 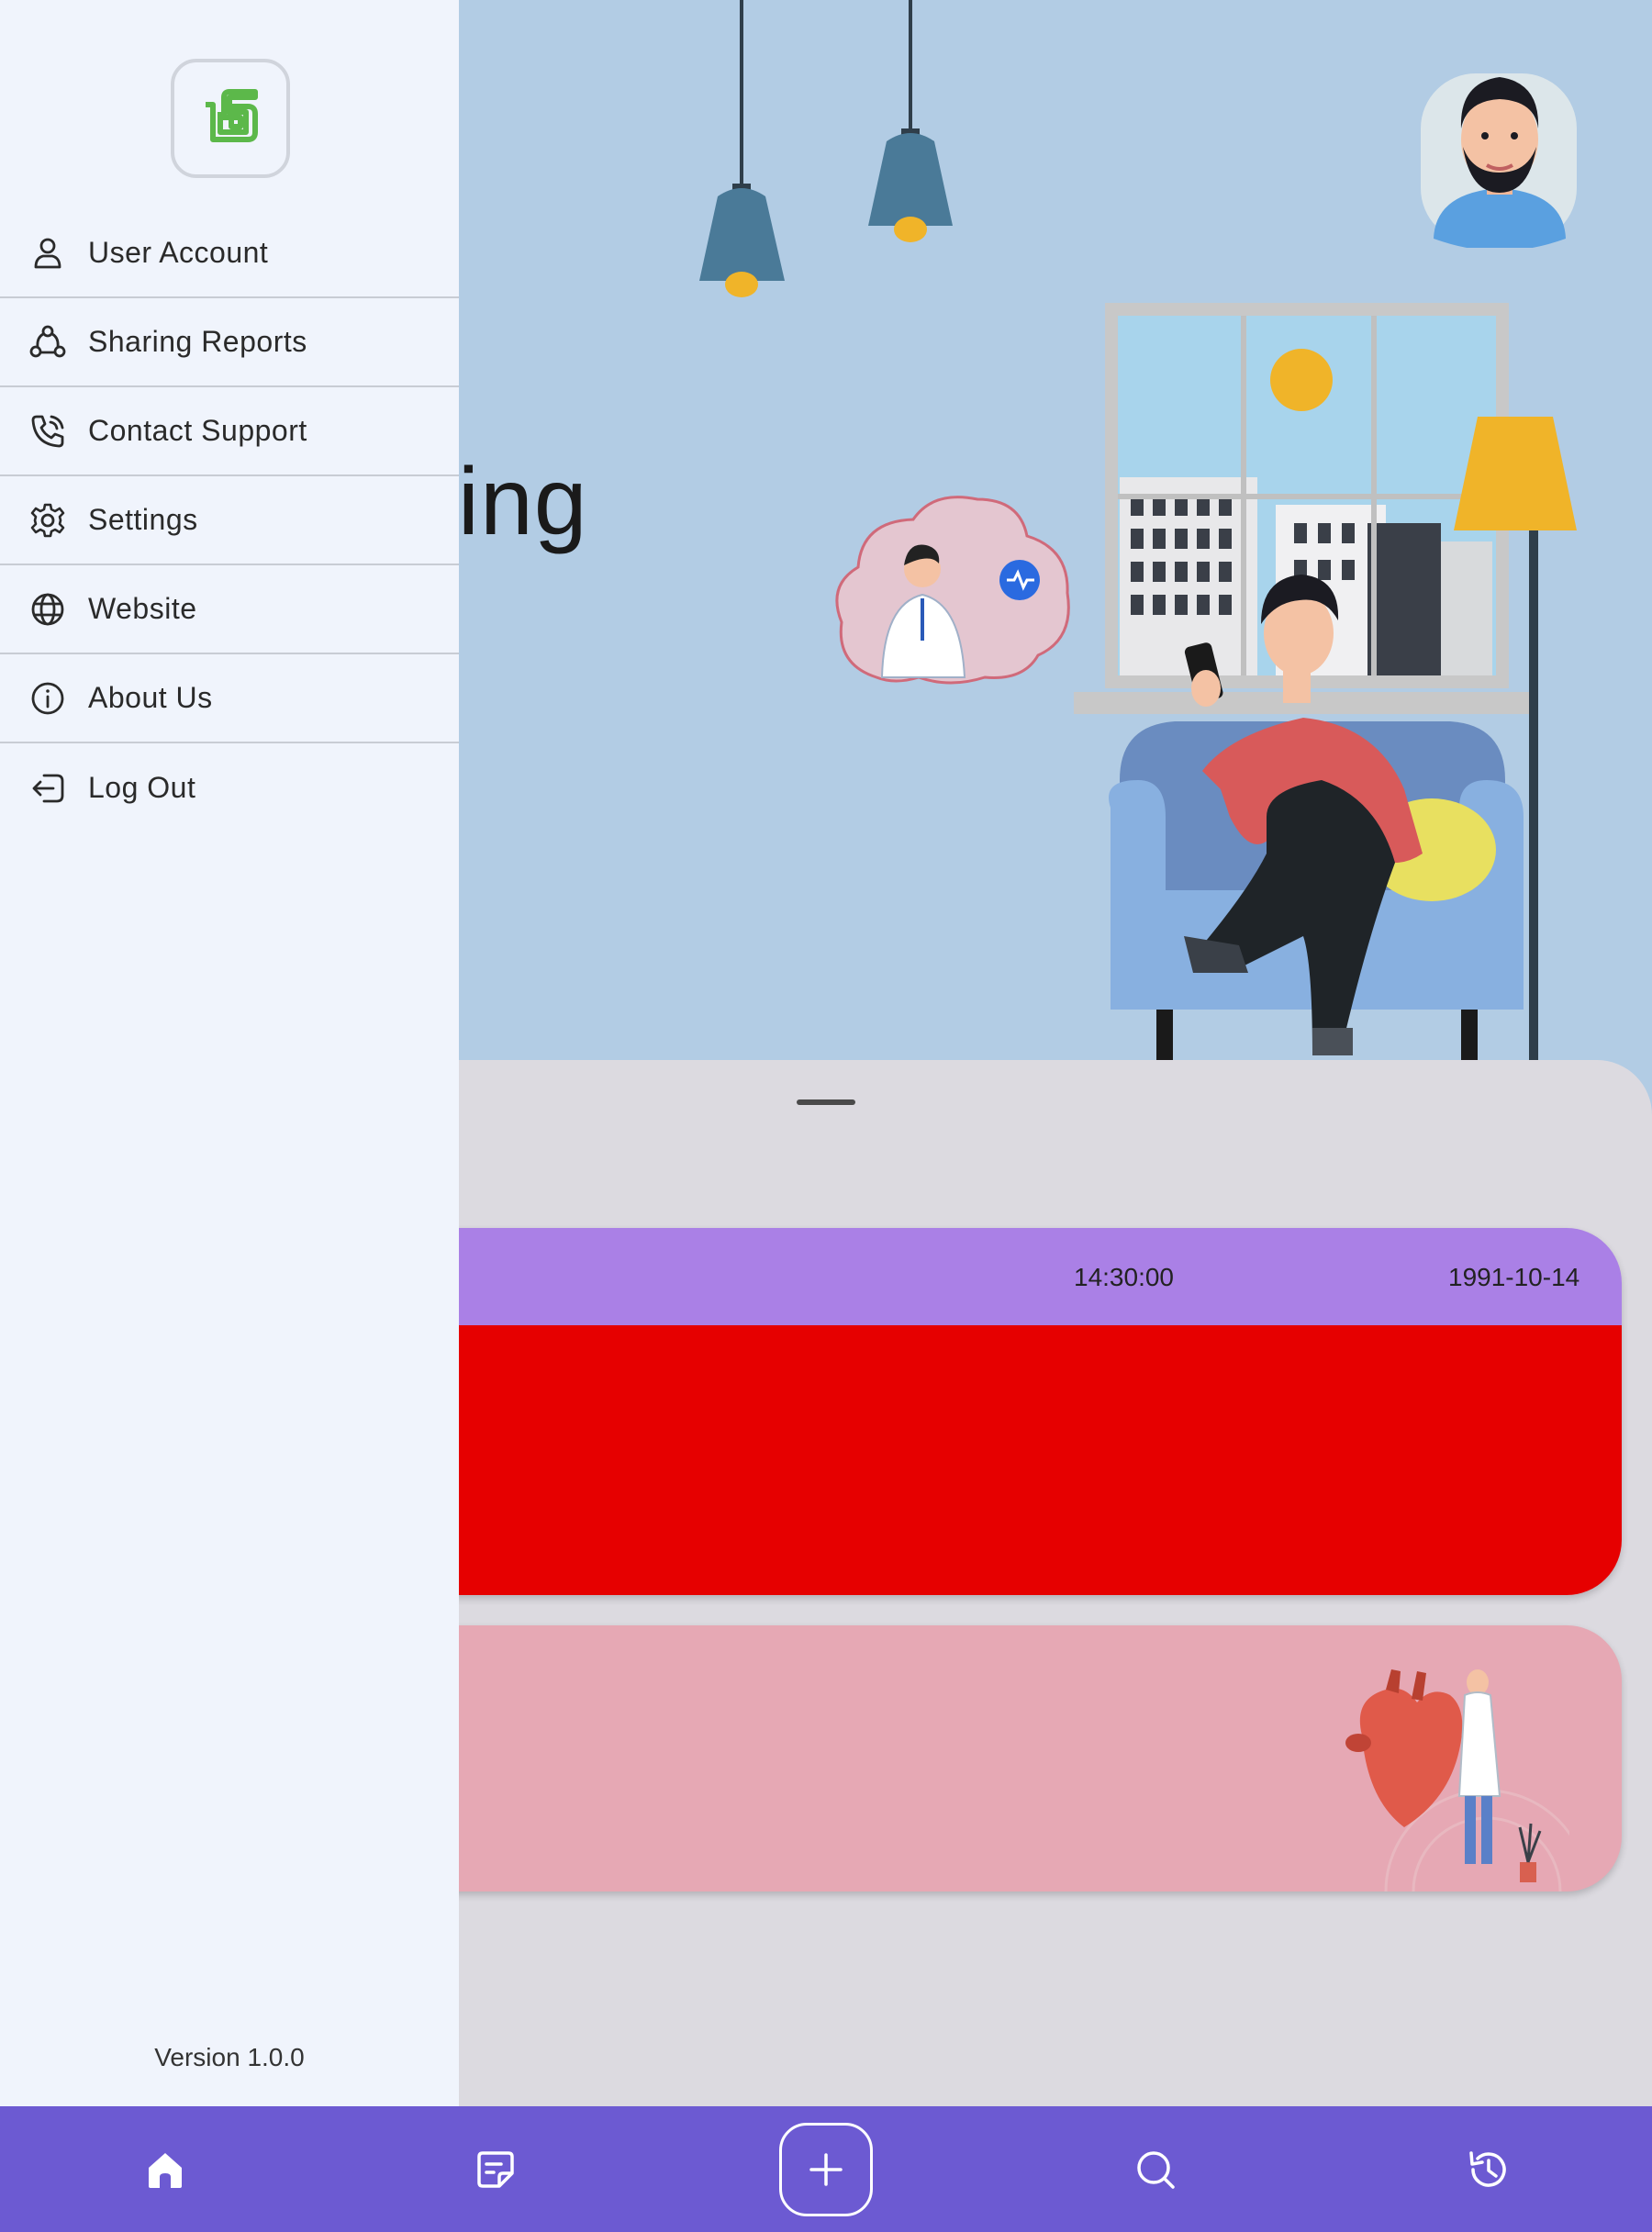 What do you see at coordinates (143, 608) in the screenshot?
I see `menu-item-label: Website` at bounding box center [143, 608].